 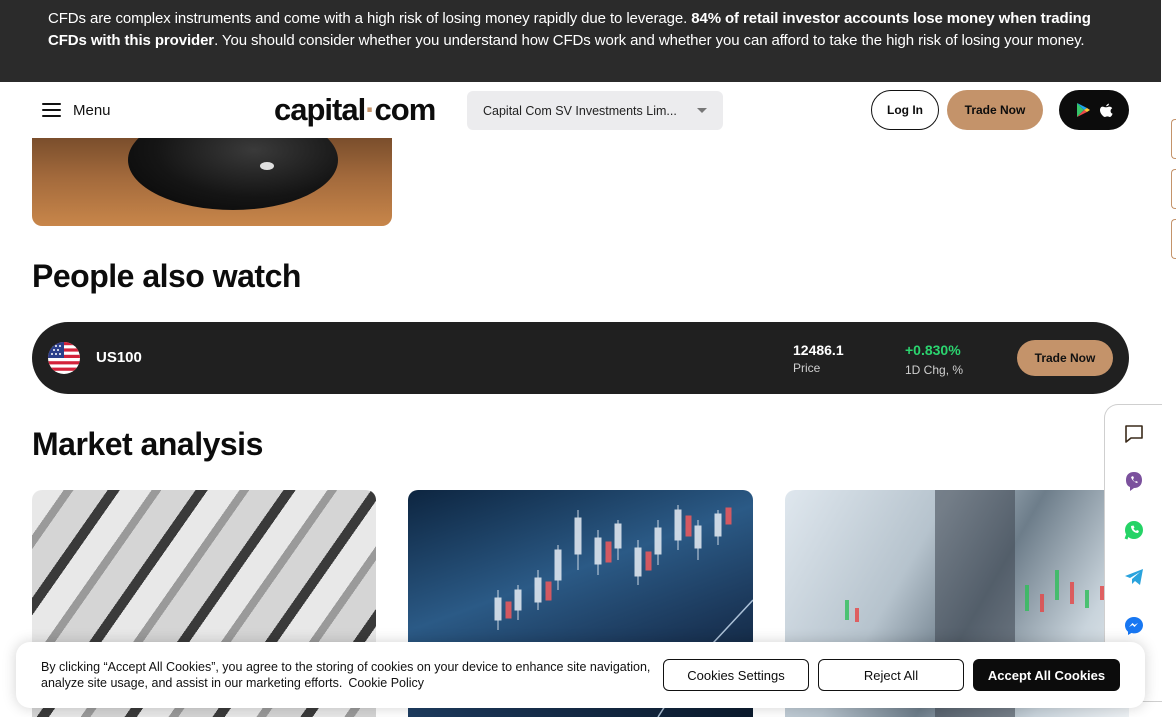 What do you see at coordinates (355, 110) in the screenshot?
I see `capital-com-logo: capital·com` at bounding box center [355, 110].